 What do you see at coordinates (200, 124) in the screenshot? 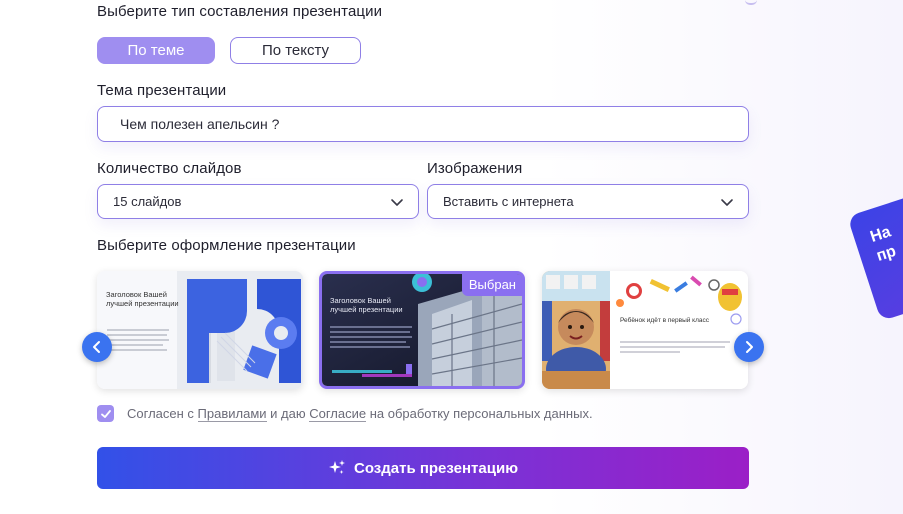
I see `topic-input-value: Чем полезен апельсин ?` at bounding box center [200, 124].